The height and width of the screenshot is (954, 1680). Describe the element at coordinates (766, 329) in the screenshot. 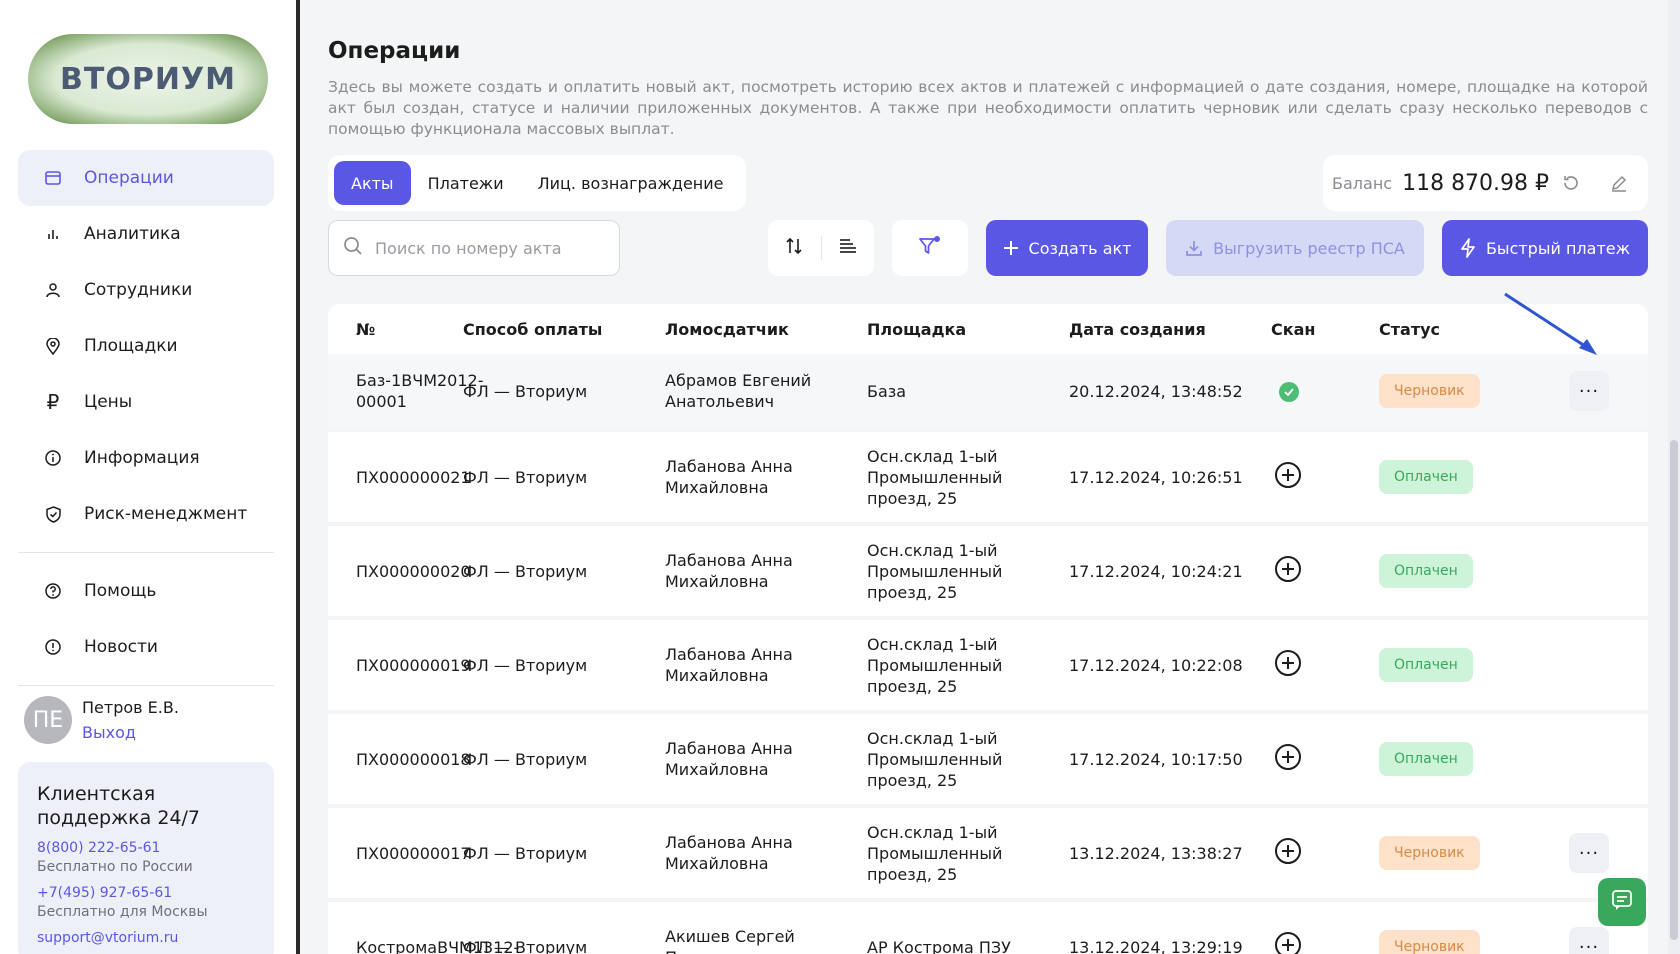

I see `column-header-seller: Ломосдатчик` at that location.